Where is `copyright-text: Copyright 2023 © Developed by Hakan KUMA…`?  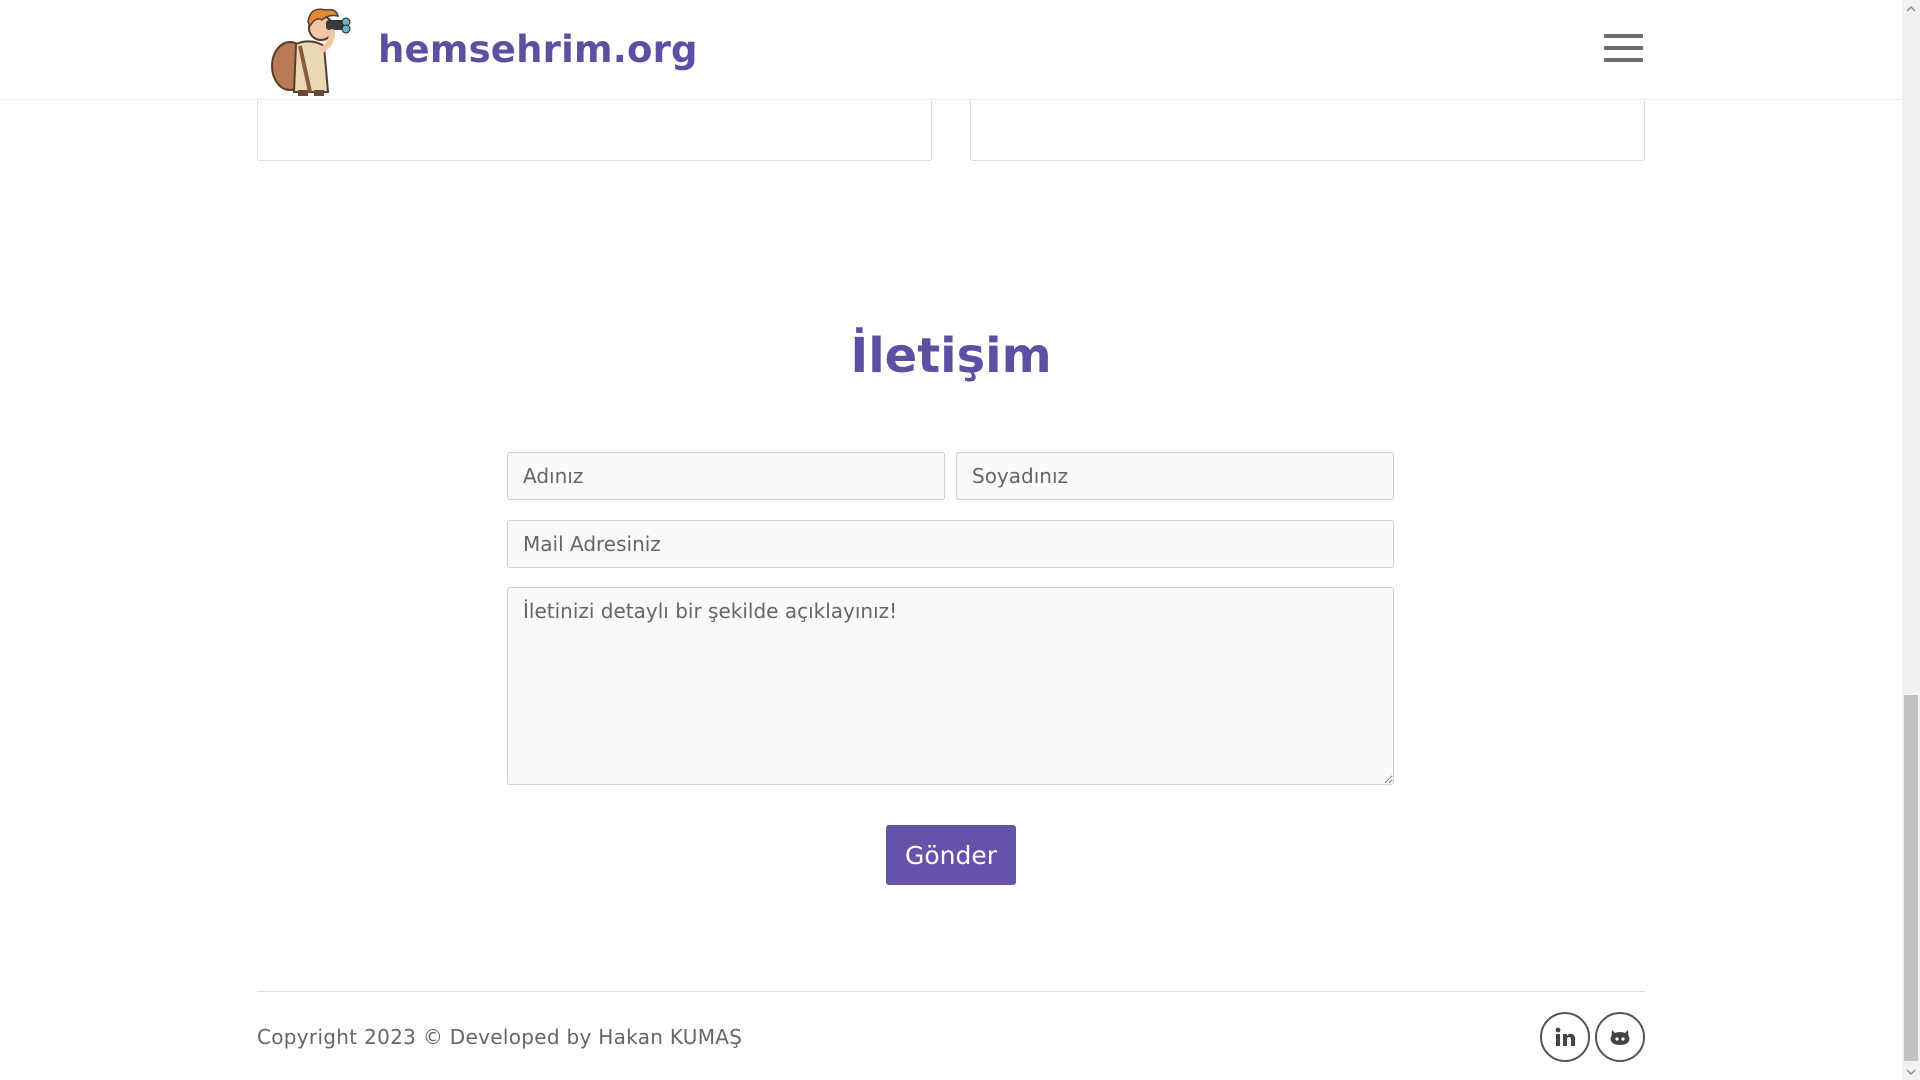 copyright-text: Copyright 2023 © Developed by Hakan KUMA… is located at coordinates (500, 1037).